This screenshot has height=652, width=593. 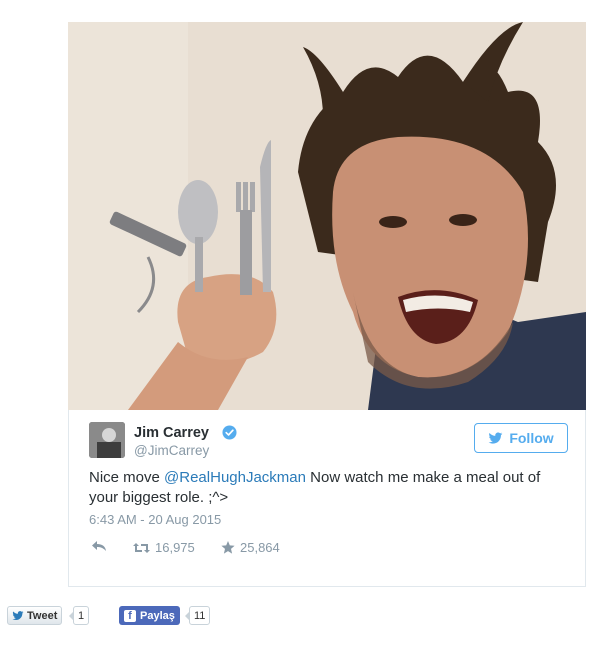 I want to click on reply-icon, so click(x=99, y=546).